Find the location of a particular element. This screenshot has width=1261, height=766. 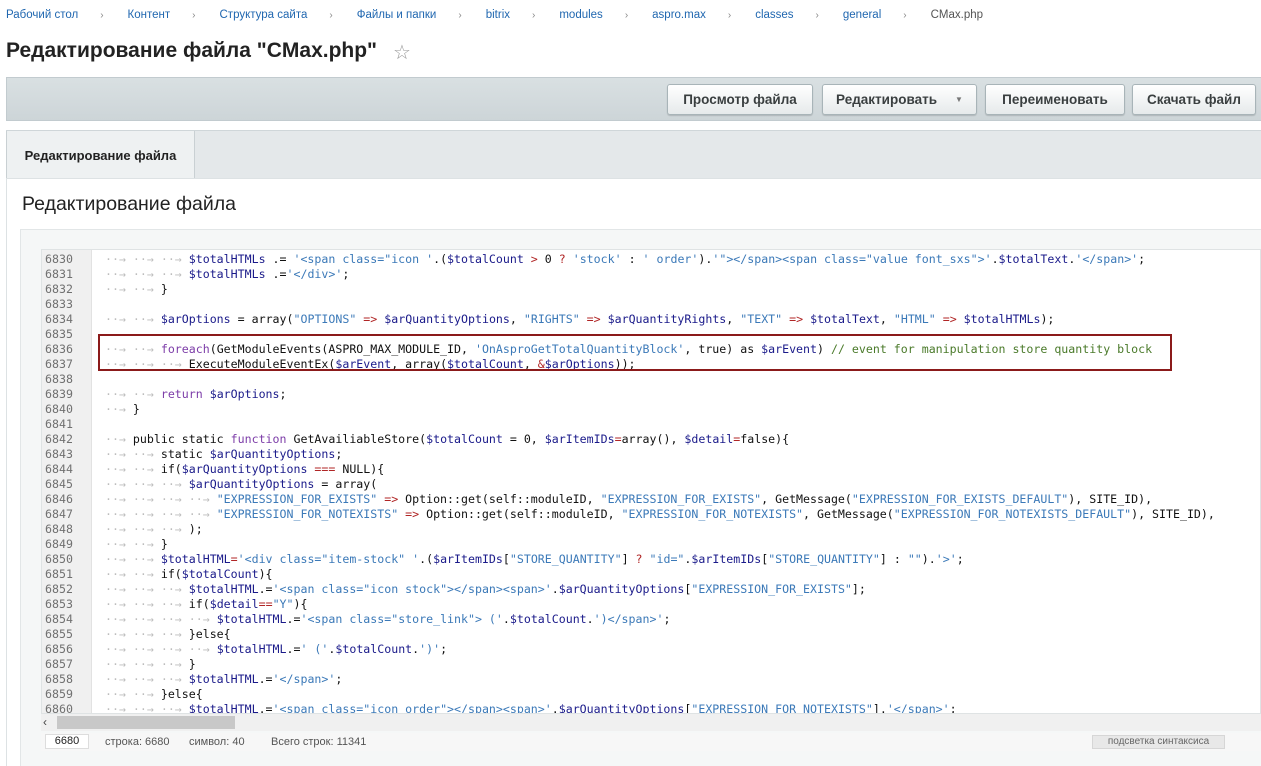

code-token: "HTML" is located at coordinates (914, 319).